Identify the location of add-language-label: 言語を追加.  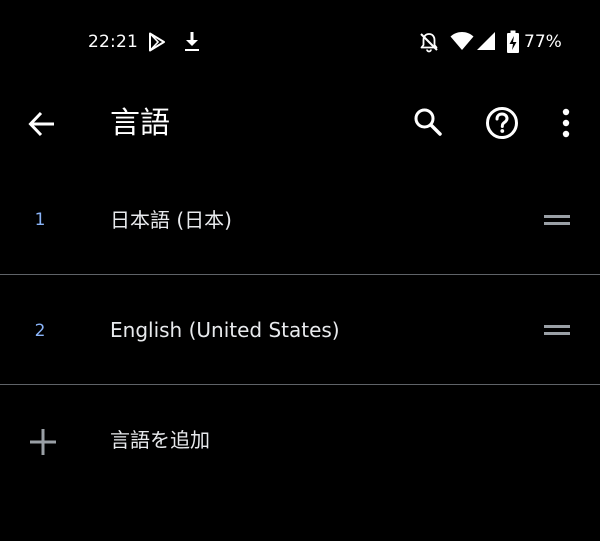
(160, 440).